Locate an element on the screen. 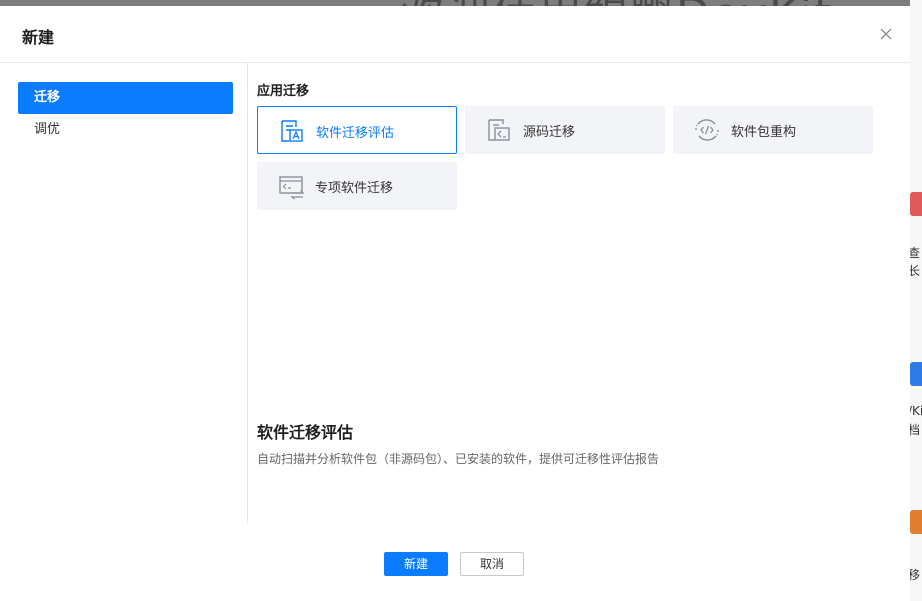 The image size is (922, 601). source-code-icon is located at coordinates (499, 130).